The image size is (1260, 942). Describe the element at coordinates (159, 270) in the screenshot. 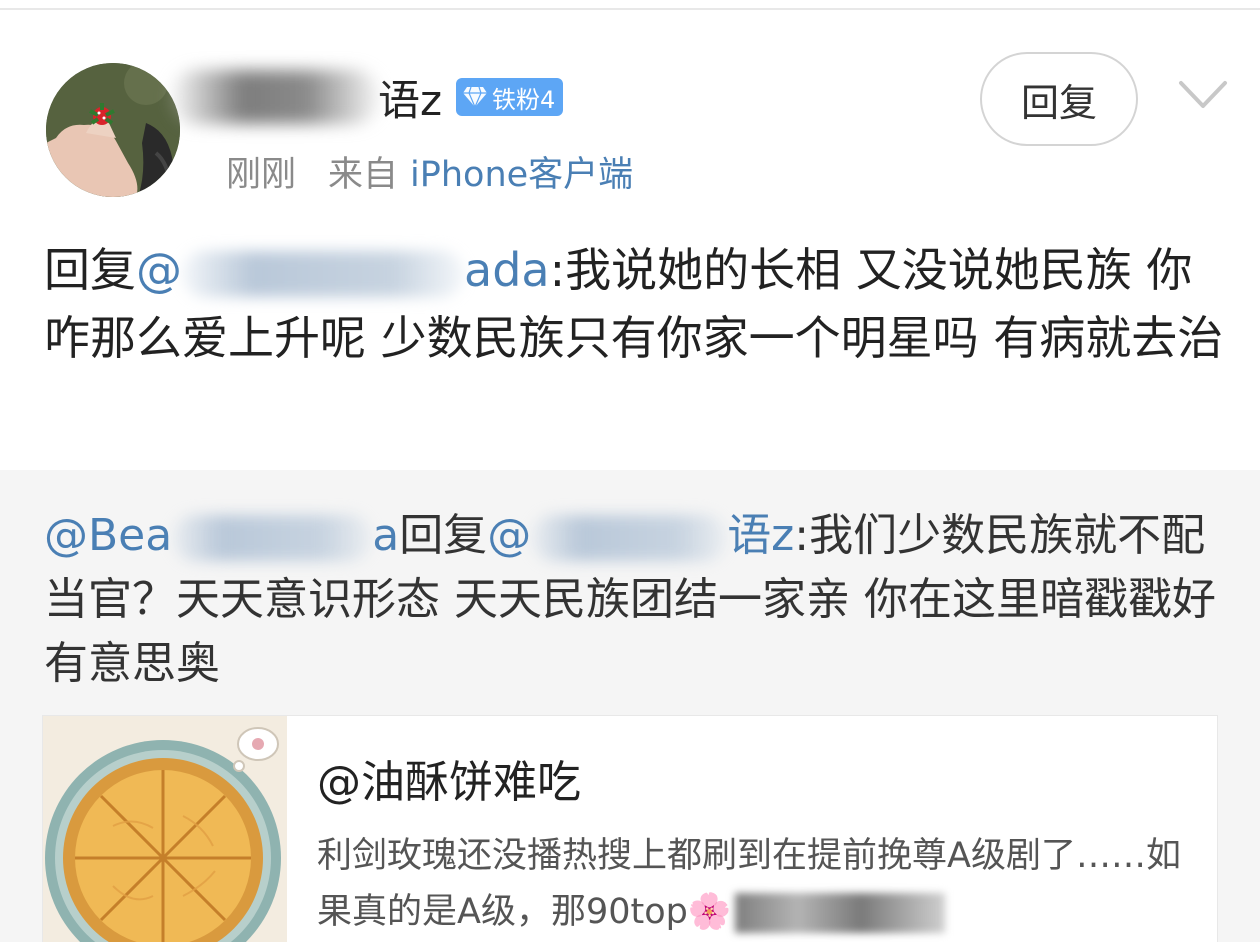

I see `mention-start: @` at that location.